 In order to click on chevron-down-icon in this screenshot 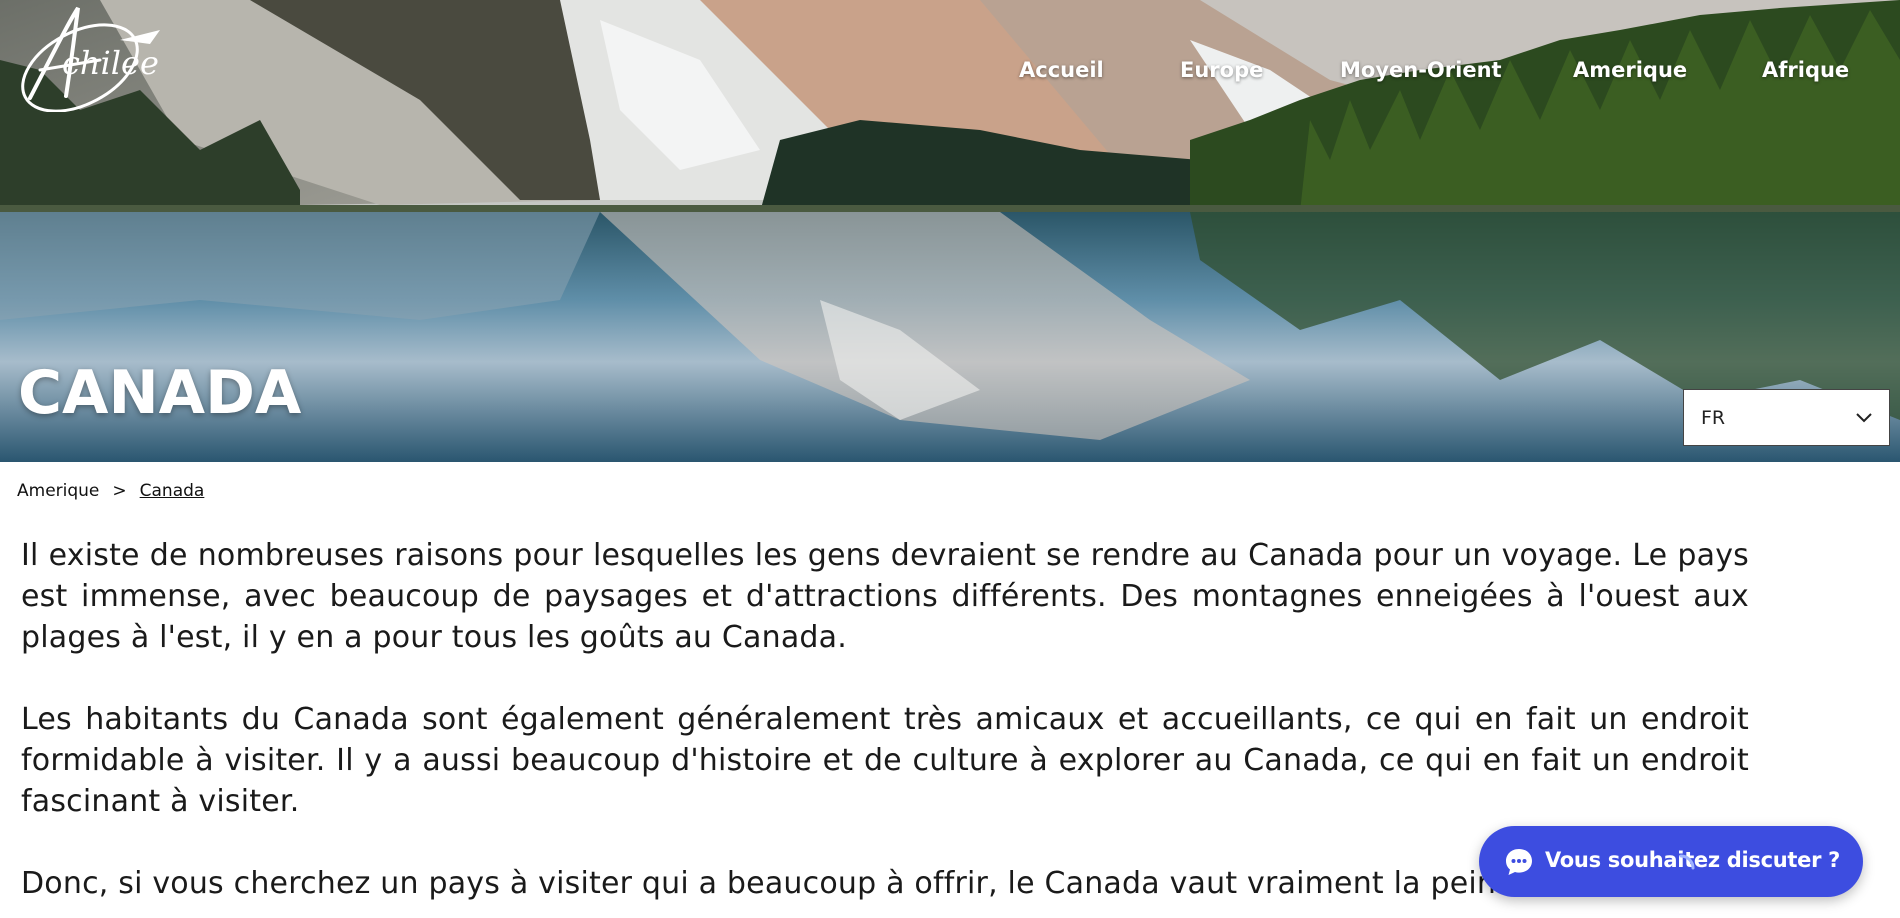, I will do `click(1864, 418)`.